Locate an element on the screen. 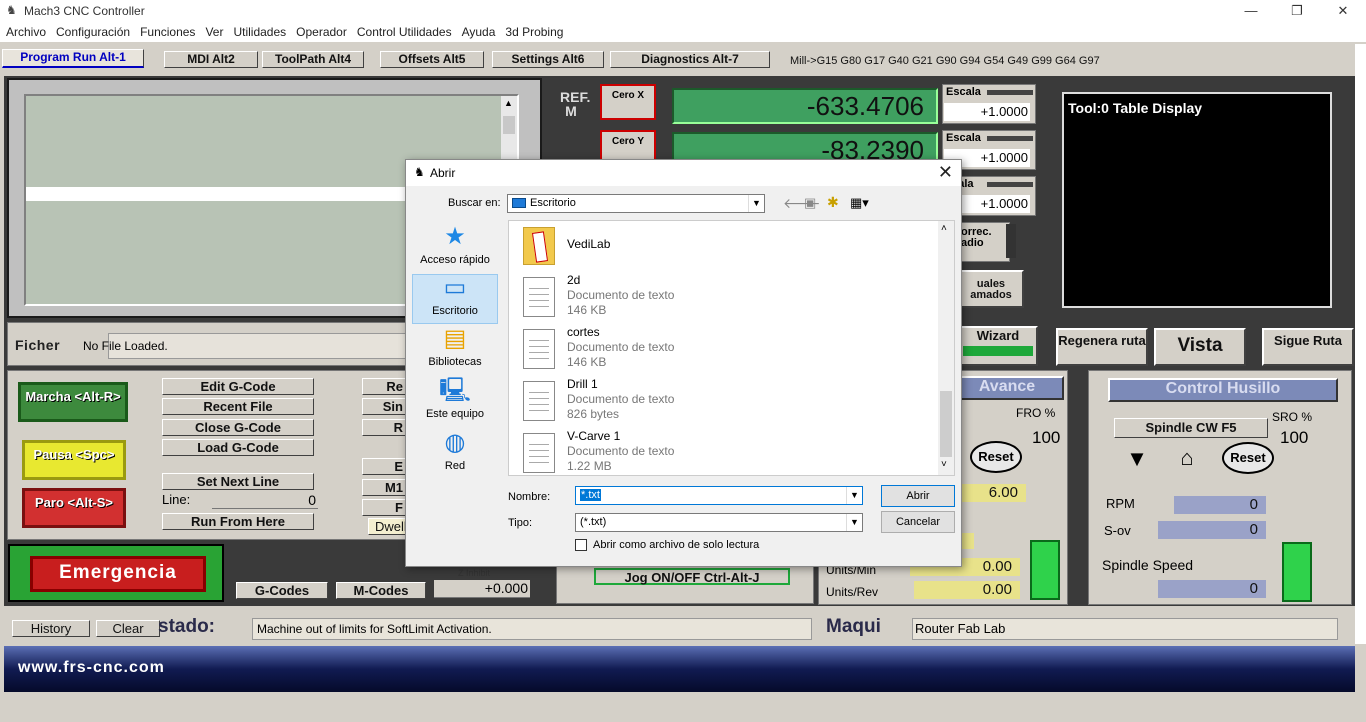 The image size is (1366, 722). menu-utilidades: Utilidades is located at coordinates (259, 30).